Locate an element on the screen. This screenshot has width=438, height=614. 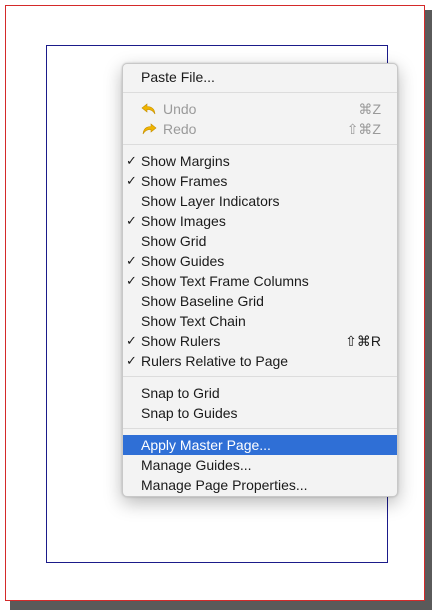
menu-item-label: Show Images is located at coordinates (183, 221).